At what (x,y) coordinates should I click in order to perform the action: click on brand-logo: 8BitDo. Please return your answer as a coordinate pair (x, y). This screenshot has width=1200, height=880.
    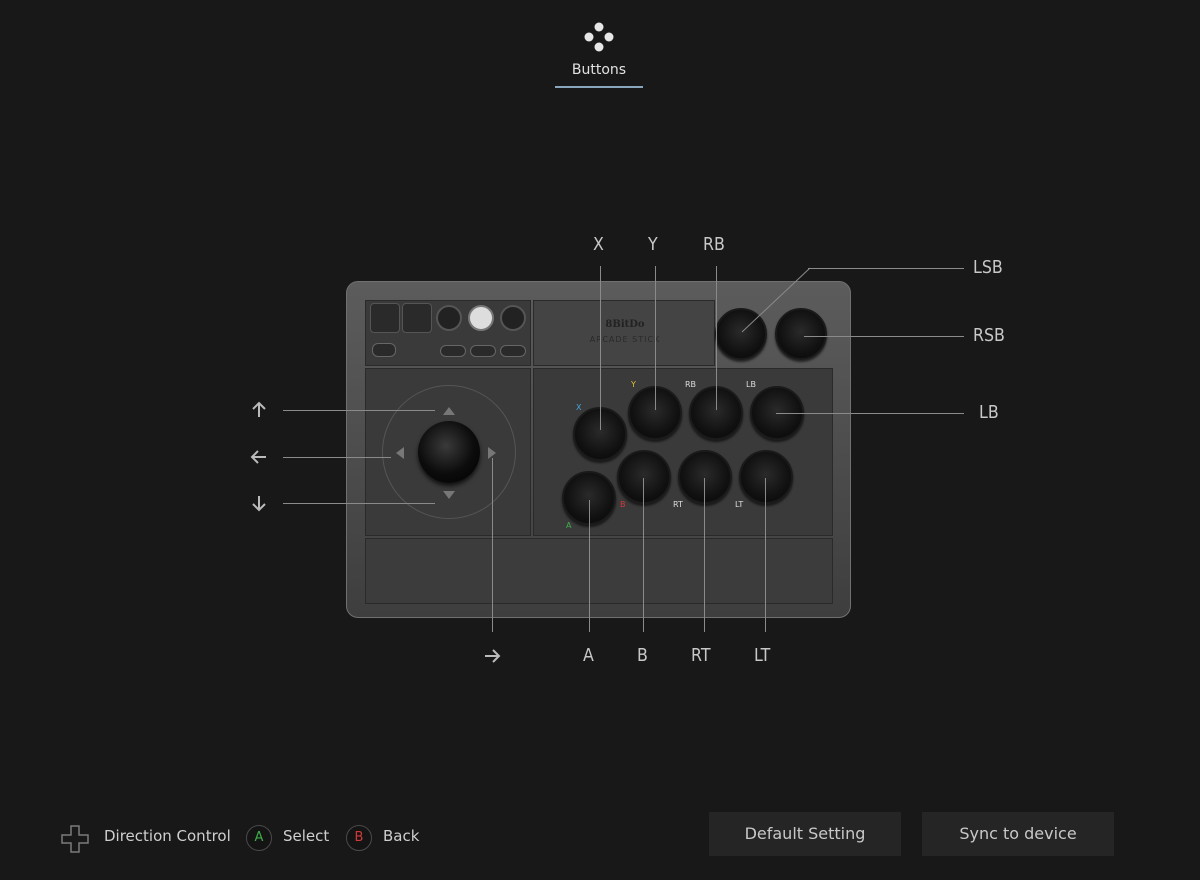
    Looking at the image, I should click on (625, 324).